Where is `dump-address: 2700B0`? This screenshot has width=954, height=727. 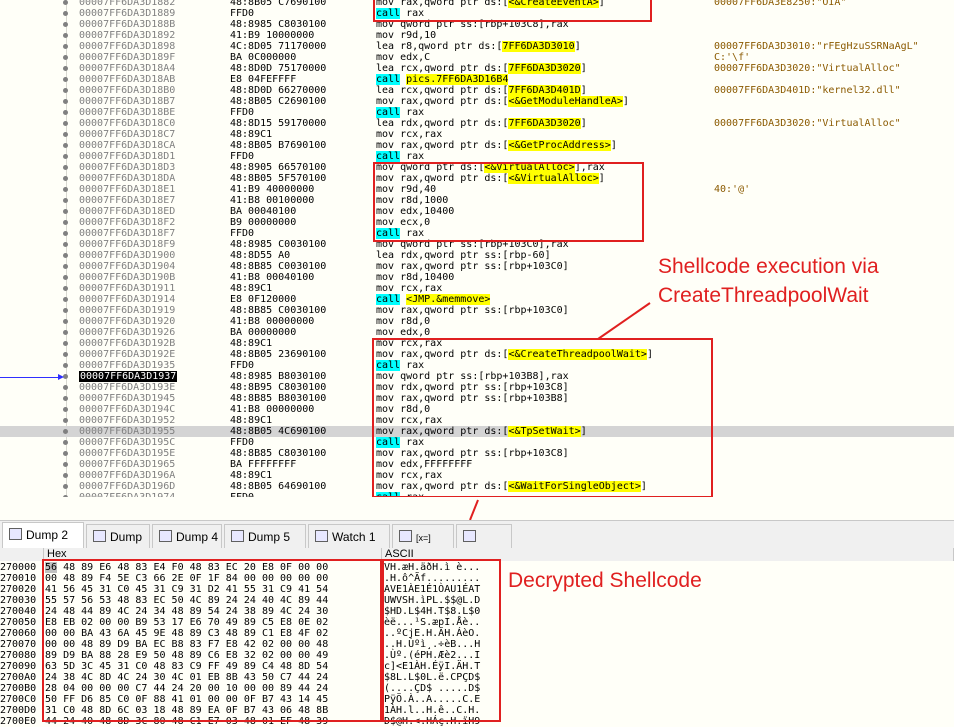
dump-address: 2700B0 is located at coordinates (18, 688).